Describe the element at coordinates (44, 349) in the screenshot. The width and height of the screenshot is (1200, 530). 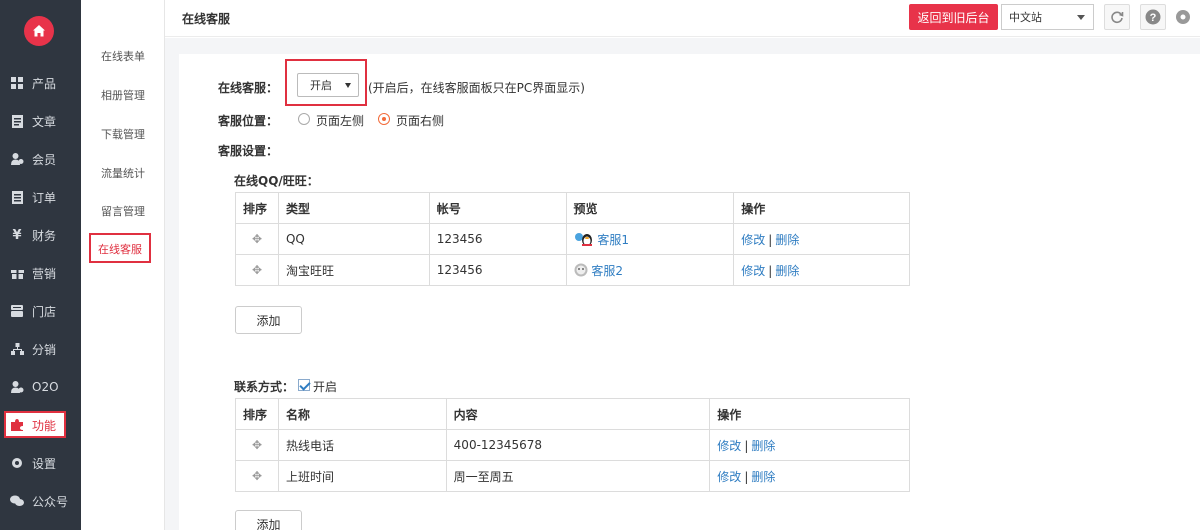
I see `sidebar-item-label: 分销` at that location.